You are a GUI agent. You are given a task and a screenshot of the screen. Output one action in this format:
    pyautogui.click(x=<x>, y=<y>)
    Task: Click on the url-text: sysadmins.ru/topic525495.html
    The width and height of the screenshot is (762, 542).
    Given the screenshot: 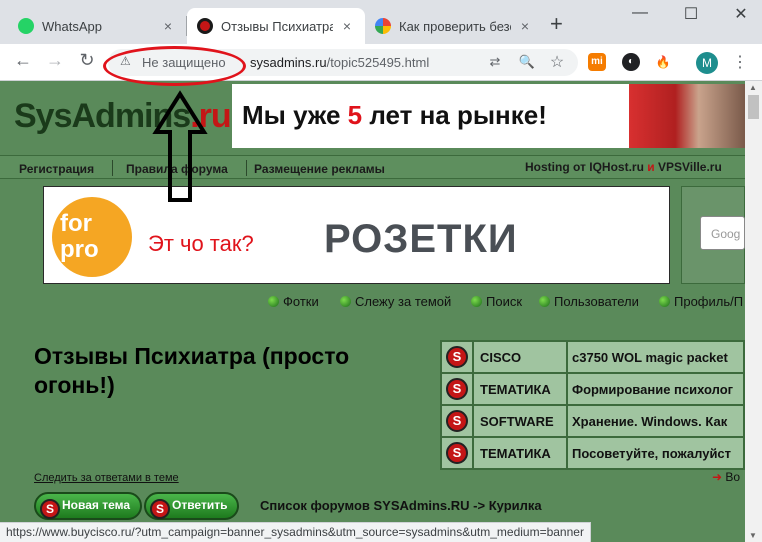 What is the action you would take?
    pyautogui.click(x=339, y=62)
    